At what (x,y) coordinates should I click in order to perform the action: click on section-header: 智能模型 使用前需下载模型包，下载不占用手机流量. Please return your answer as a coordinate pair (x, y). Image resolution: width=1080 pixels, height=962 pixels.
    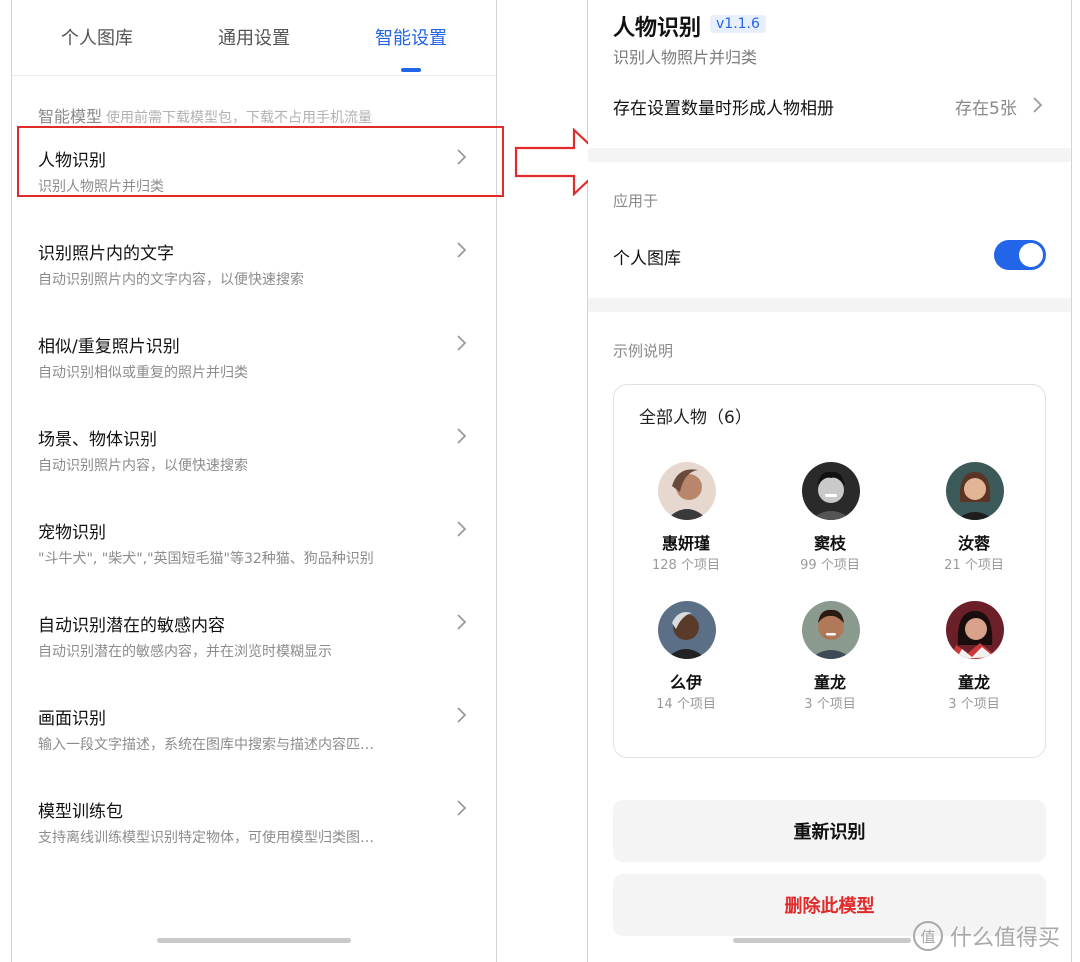
    Looking at the image, I should click on (205, 115).